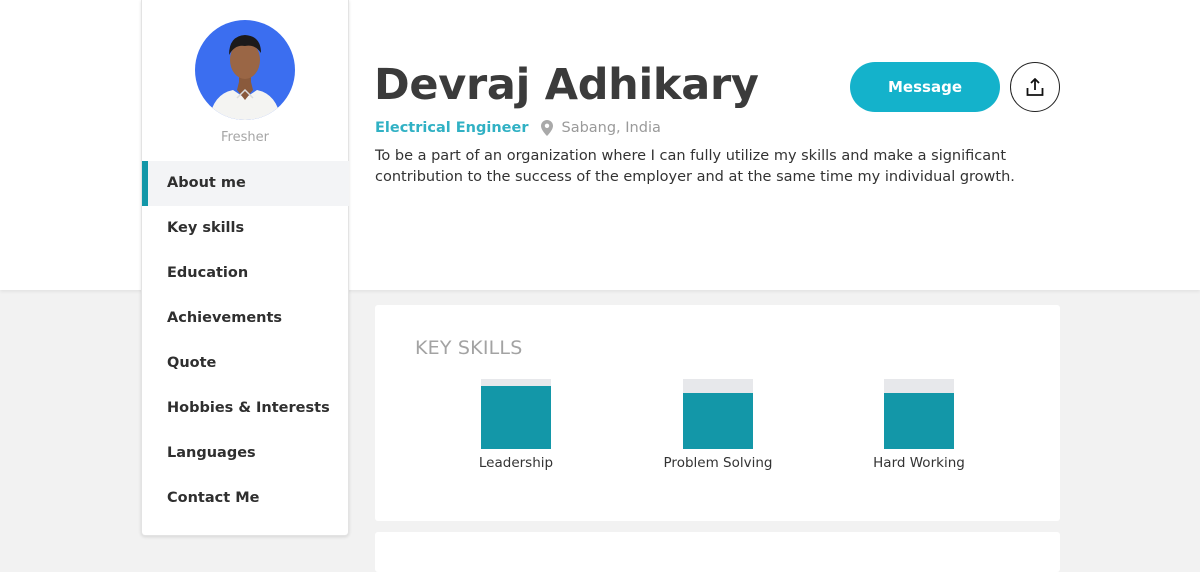  Describe the element at coordinates (919, 463) in the screenshot. I see `skill-label: Hard Working` at that location.